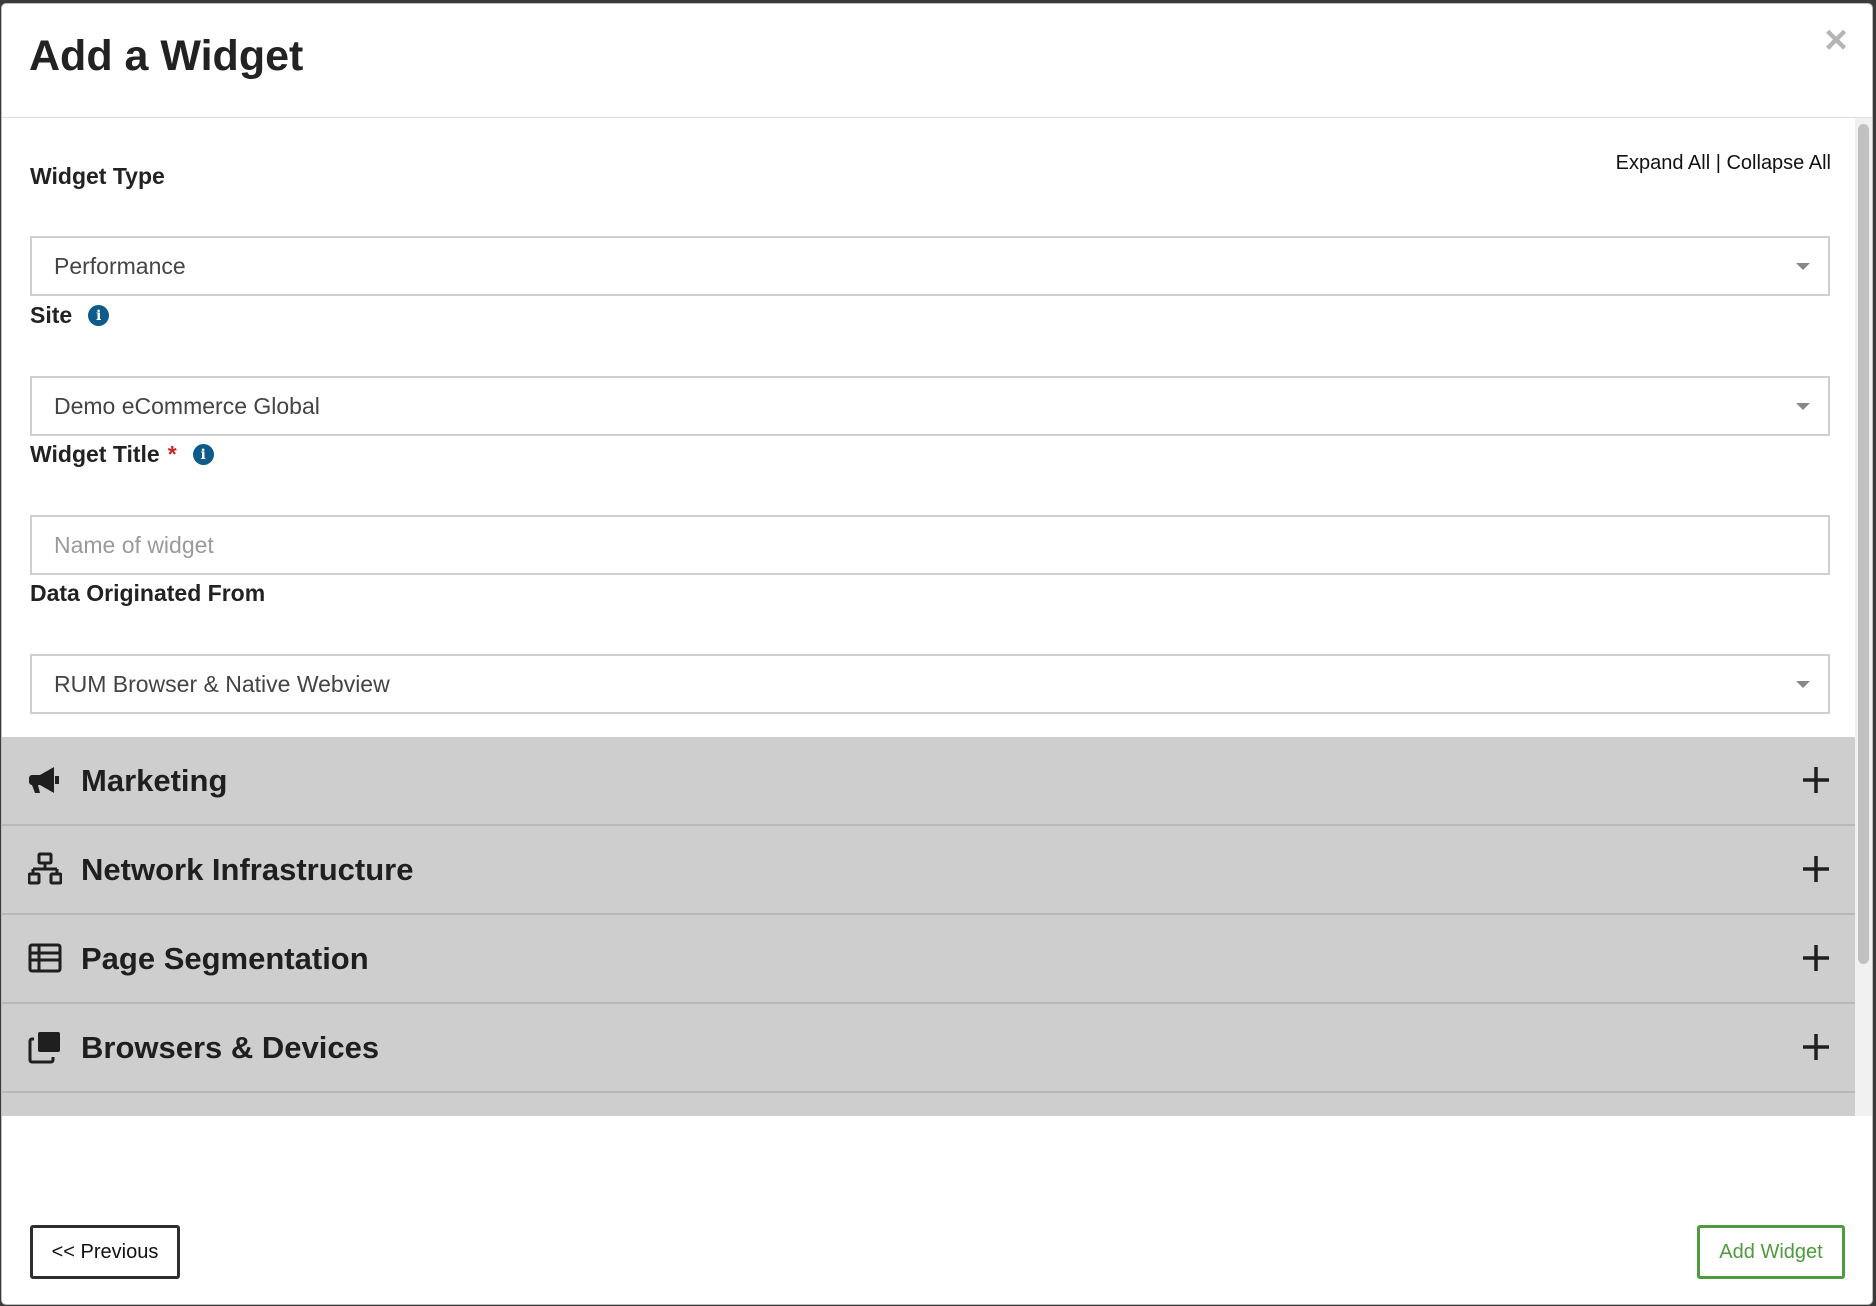 Image resolution: width=1876 pixels, height=1306 pixels. What do you see at coordinates (930, 545) in the screenshot?
I see `widget-title-input: Name of widget` at bounding box center [930, 545].